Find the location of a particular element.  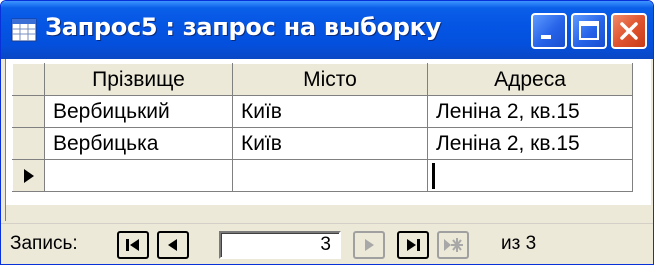

last-record-button is located at coordinates (413, 245).